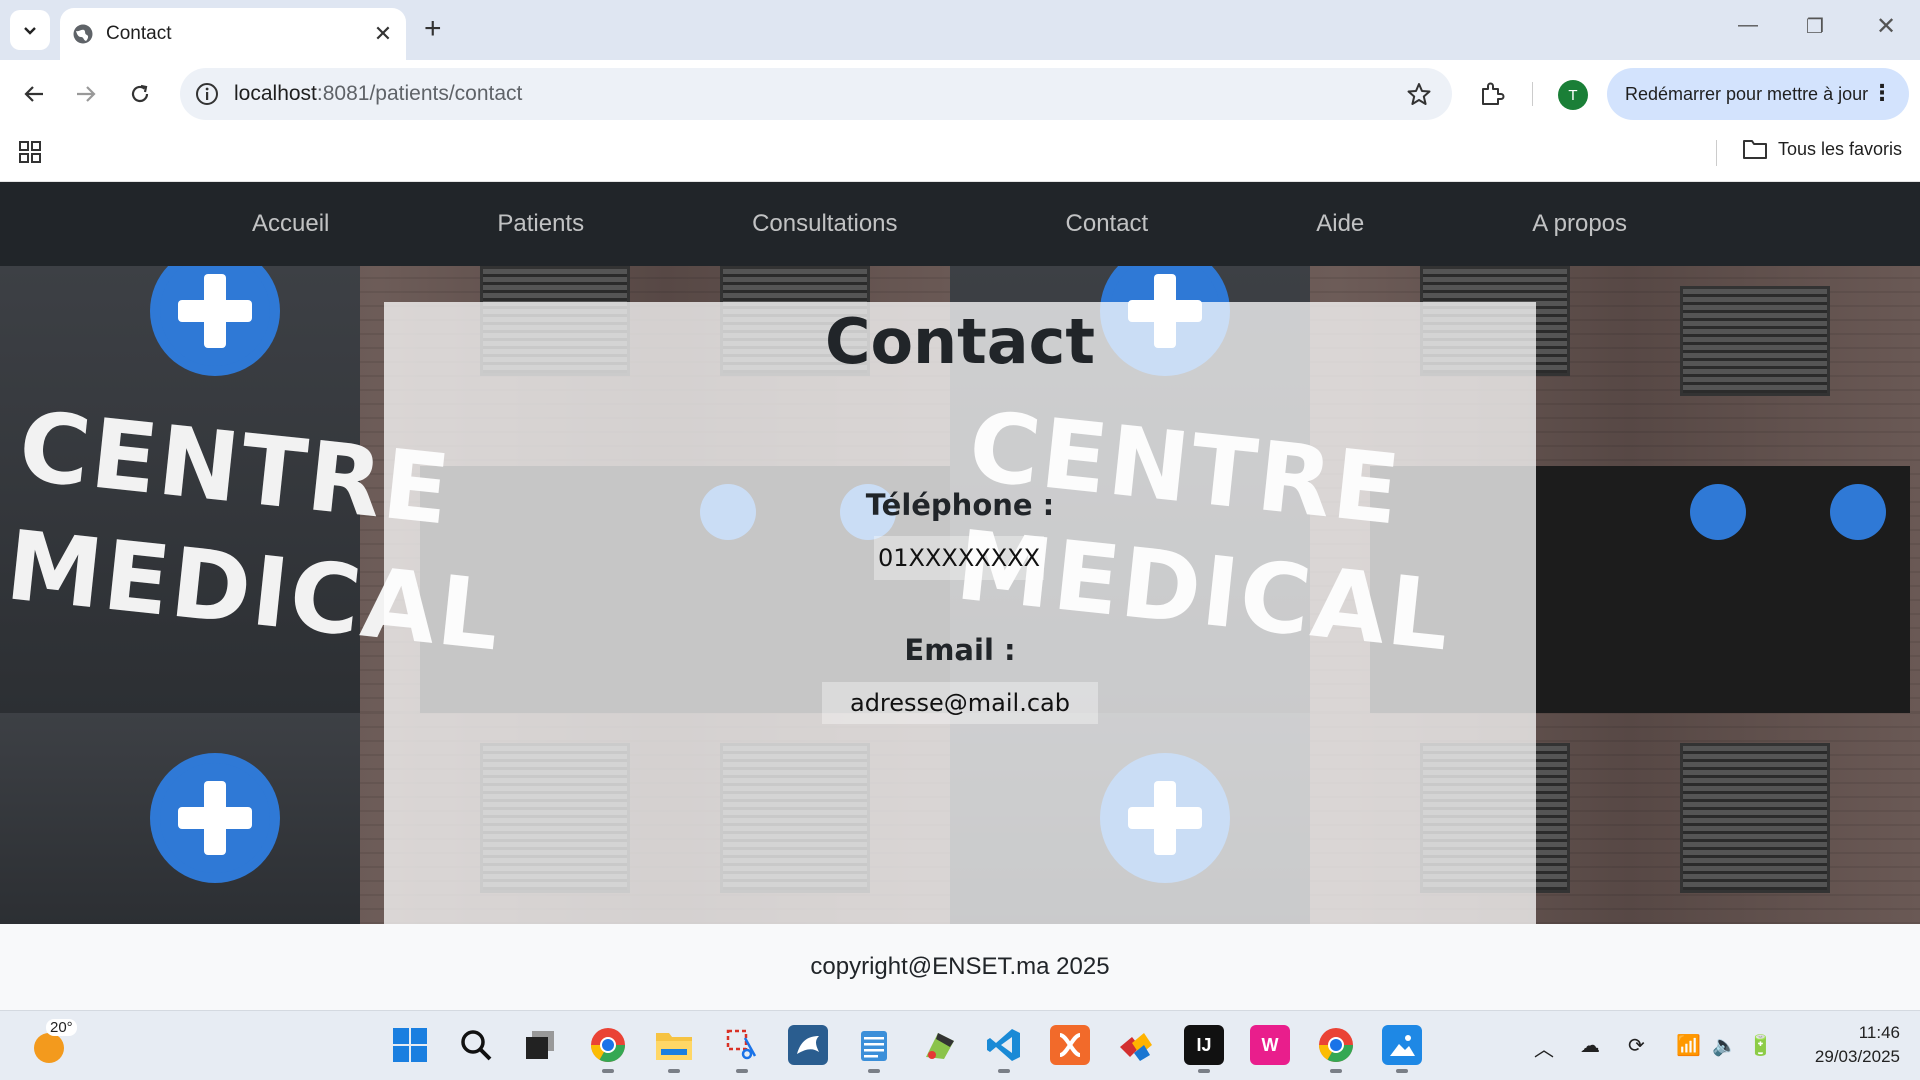 This screenshot has height=1080, width=1920. I want to click on apps-grid-icon, so click(30, 152).